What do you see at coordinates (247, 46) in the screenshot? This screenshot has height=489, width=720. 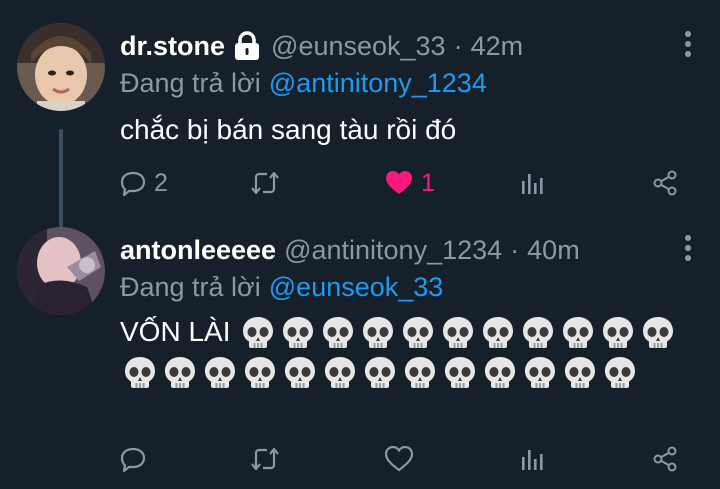 I see `lock-icon` at bounding box center [247, 46].